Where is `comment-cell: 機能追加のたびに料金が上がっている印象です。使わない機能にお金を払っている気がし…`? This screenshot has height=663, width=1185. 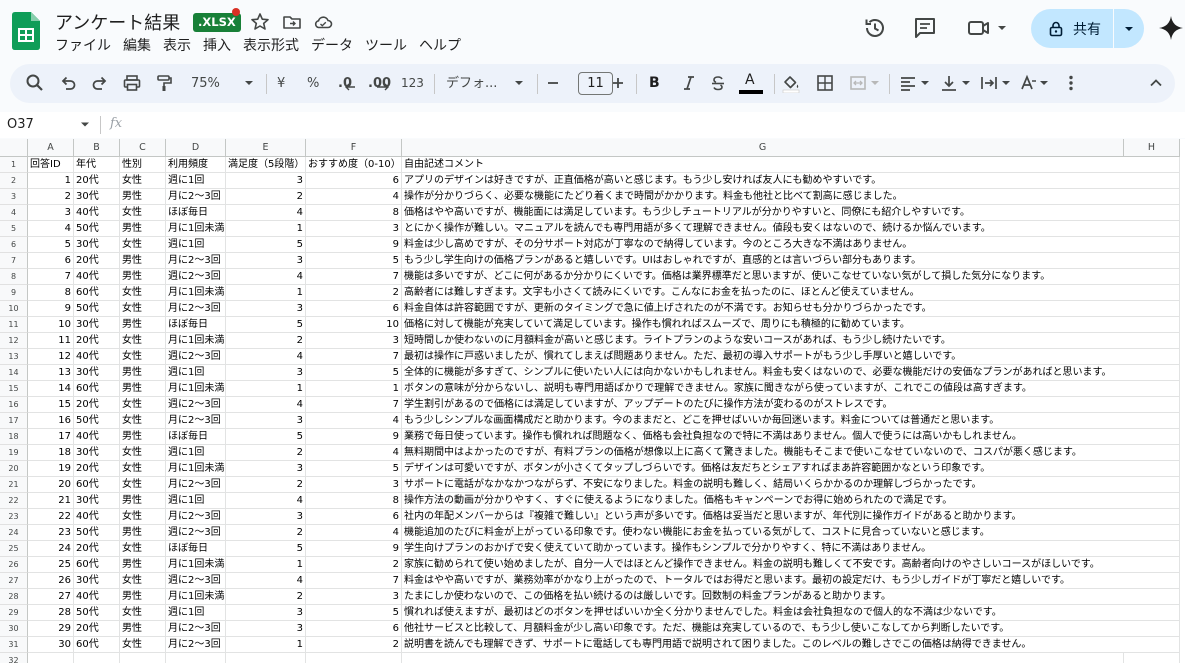 comment-cell: 機能追加のたびに料金が上がっている印象です。使わない機能にお金を払っている気がし… is located at coordinates (763, 533).